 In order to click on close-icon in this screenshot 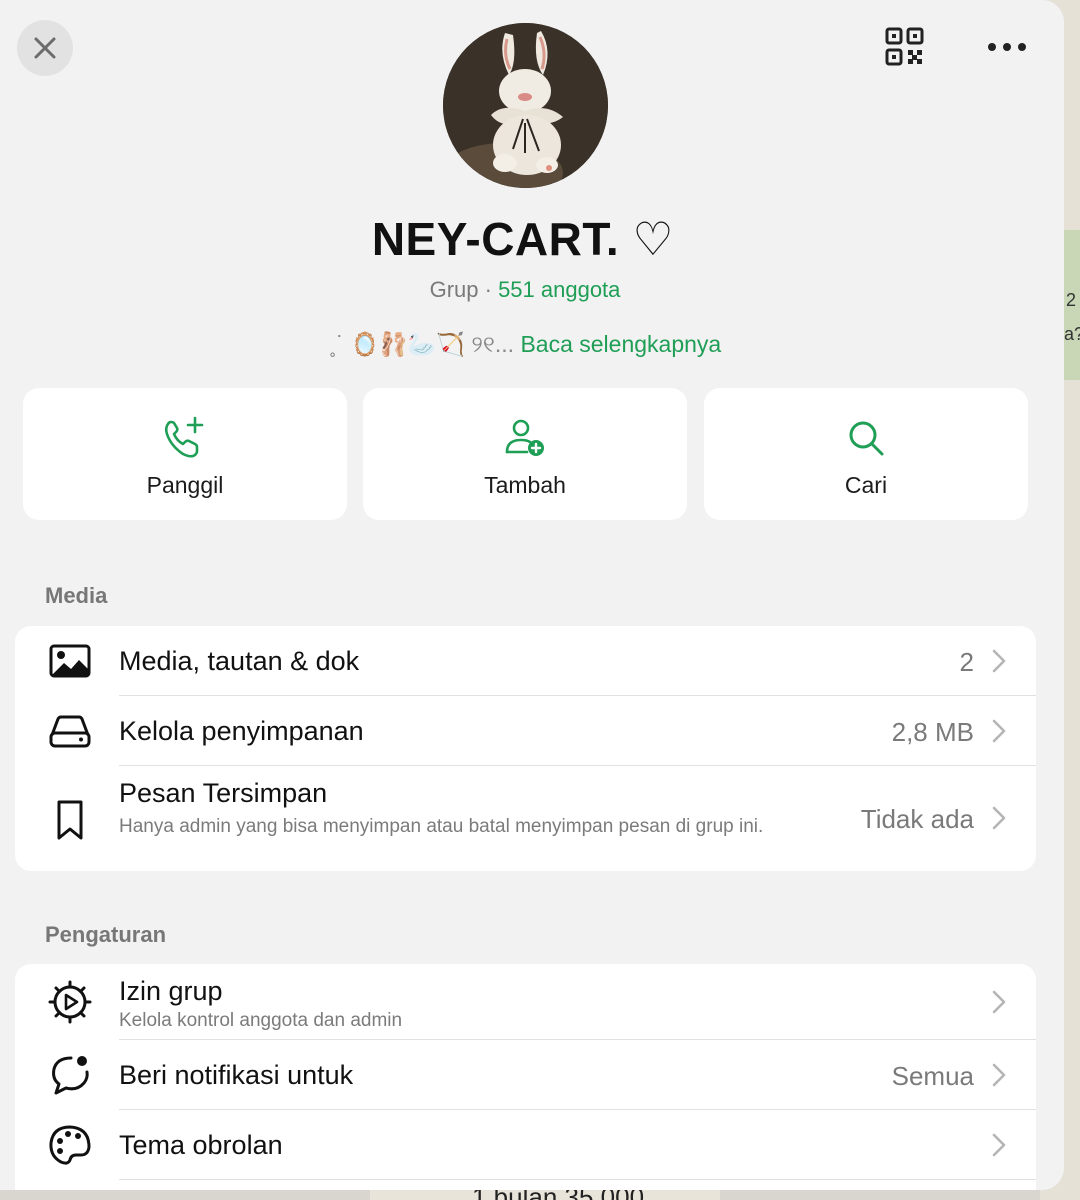, I will do `click(45, 48)`.